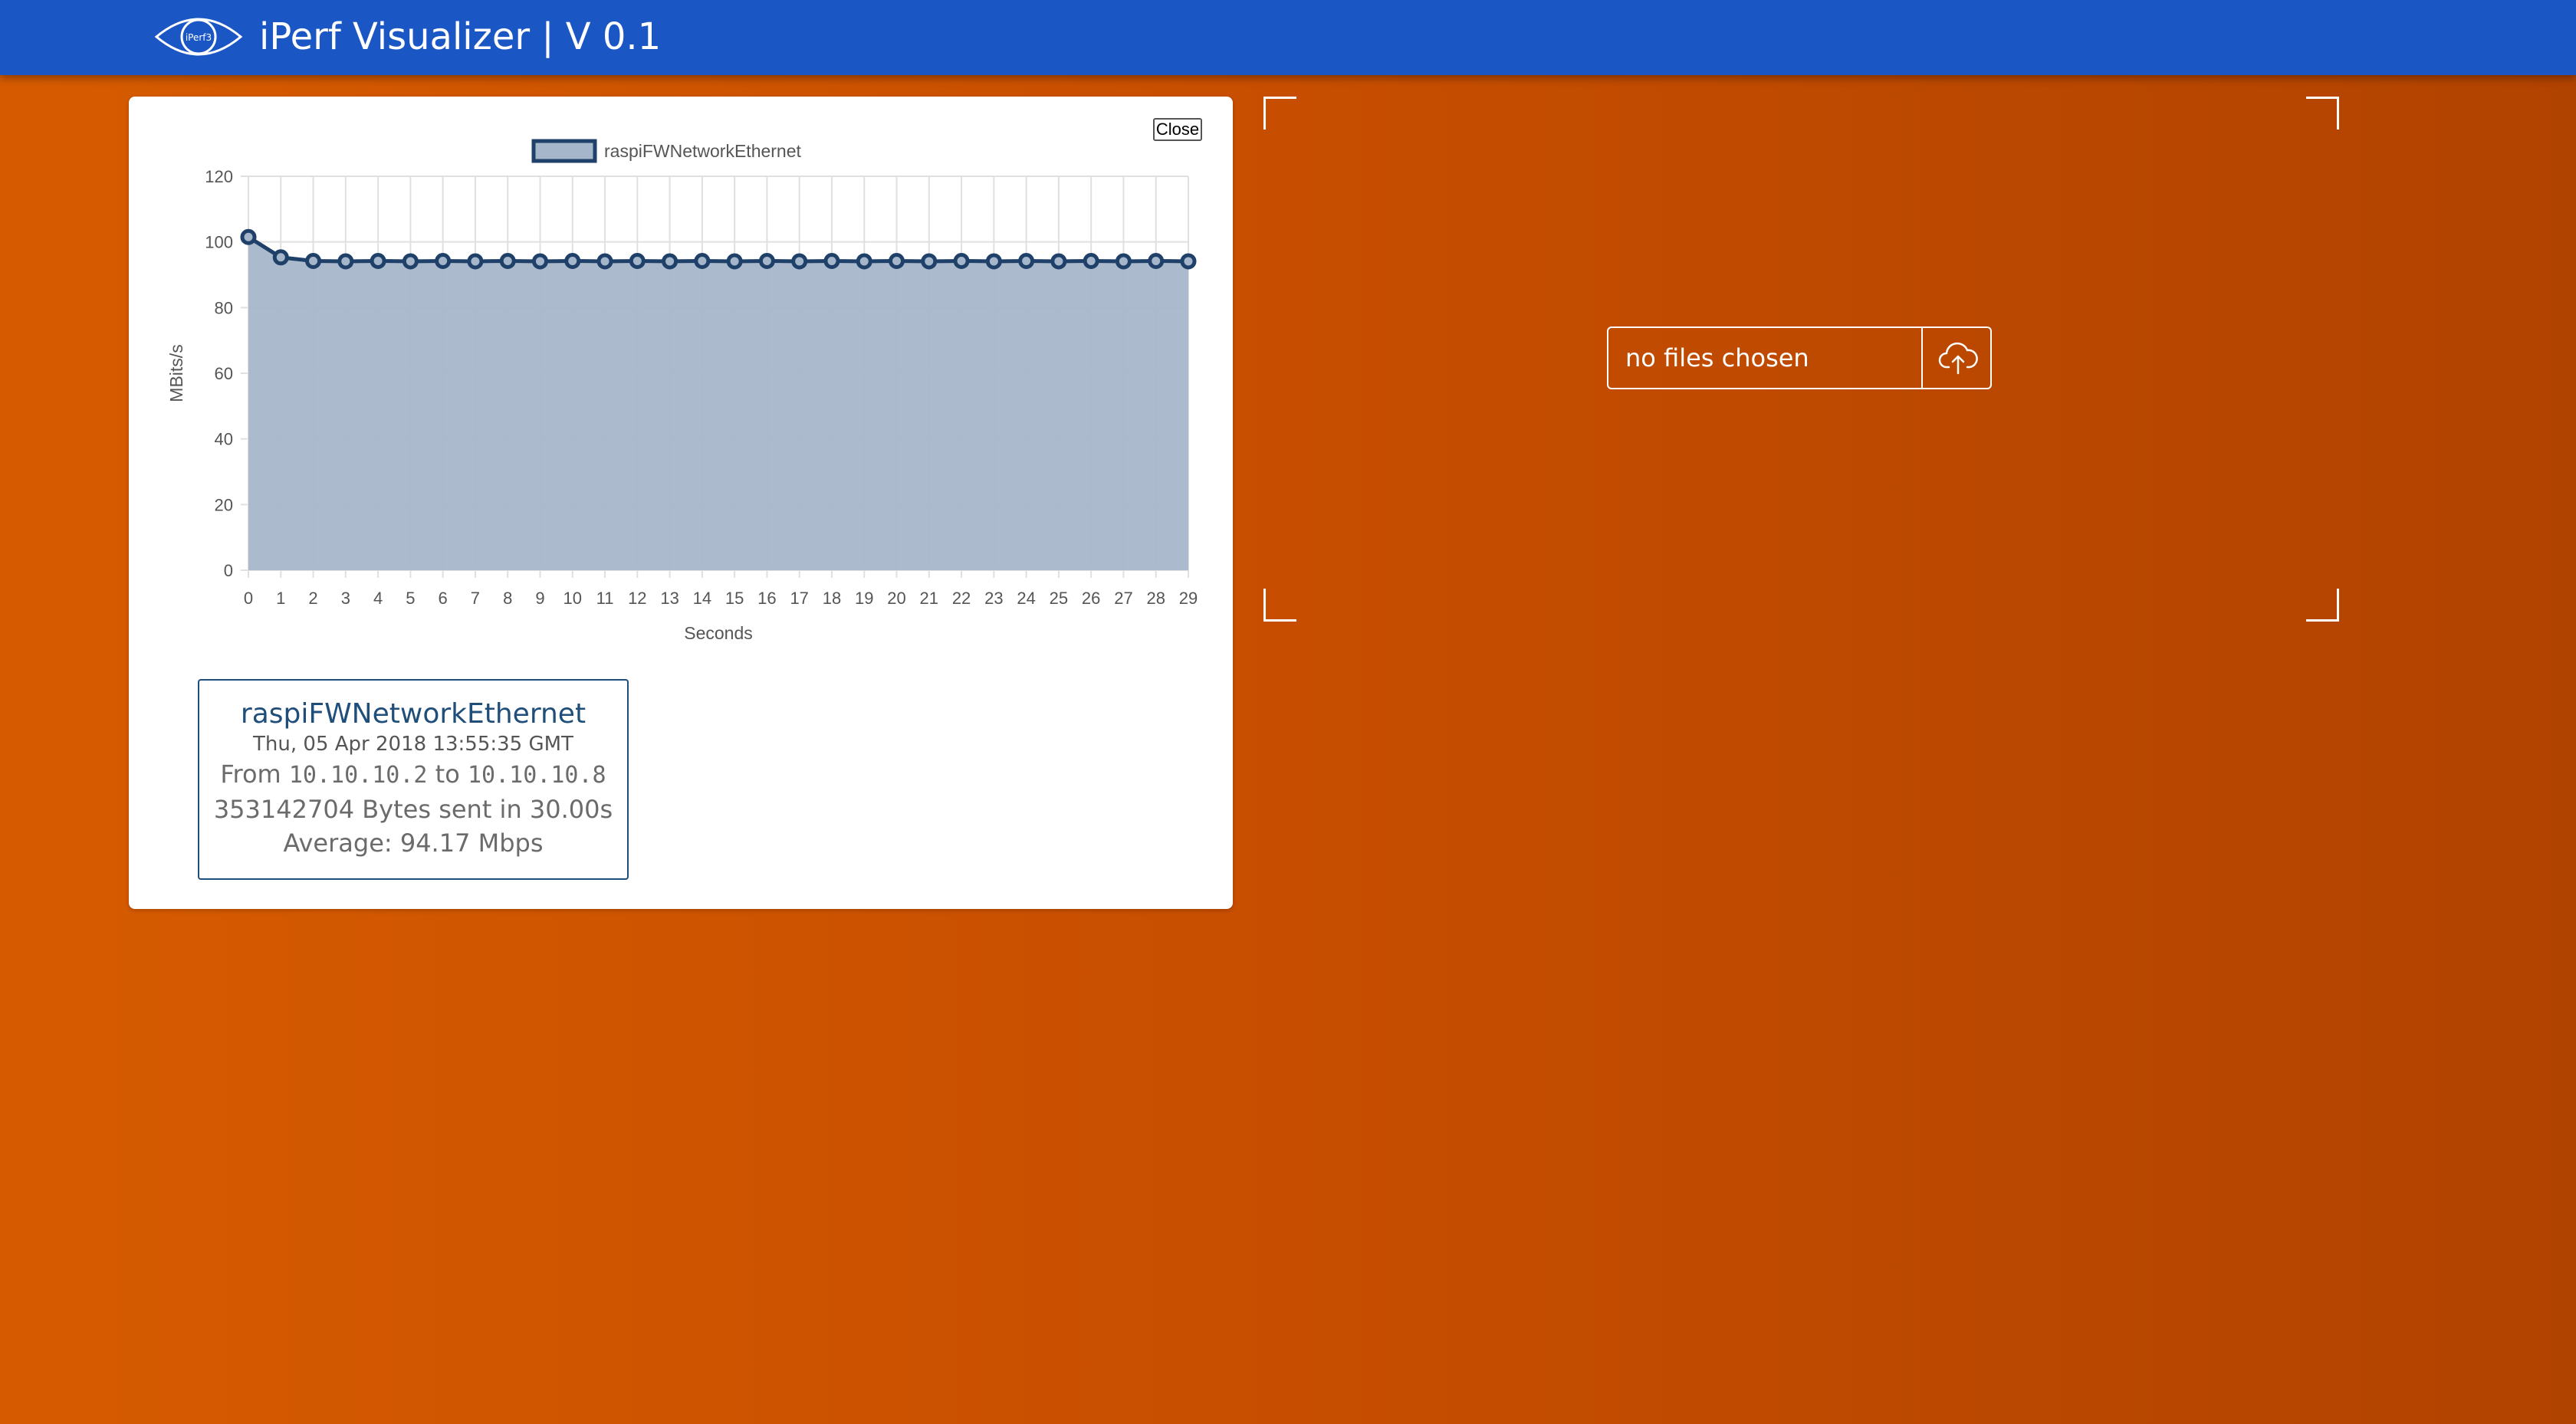 The image size is (2576, 1424). Describe the element at coordinates (1091, 598) in the screenshot. I see `x-tick-label: 26` at that location.